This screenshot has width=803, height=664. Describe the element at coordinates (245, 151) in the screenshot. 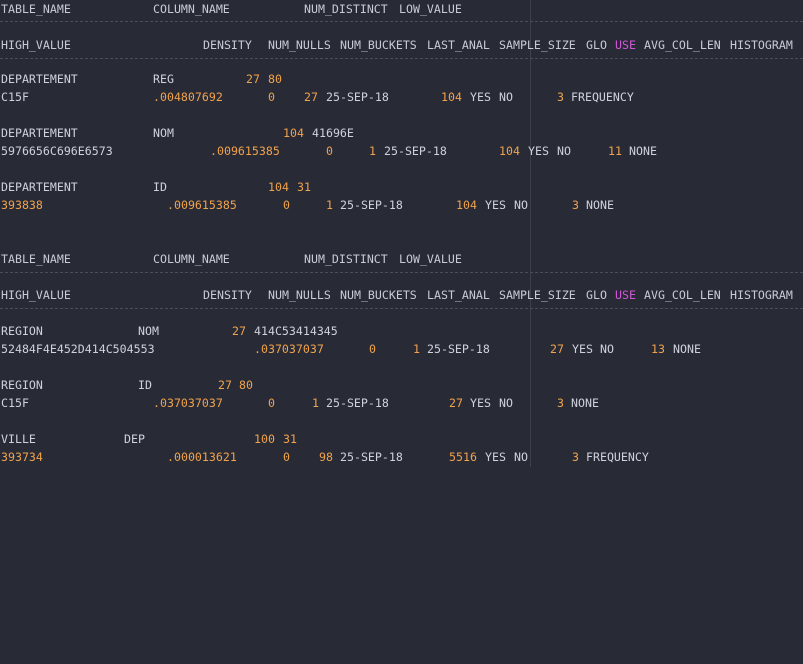

I see `cell-density: .009615385` at that location.